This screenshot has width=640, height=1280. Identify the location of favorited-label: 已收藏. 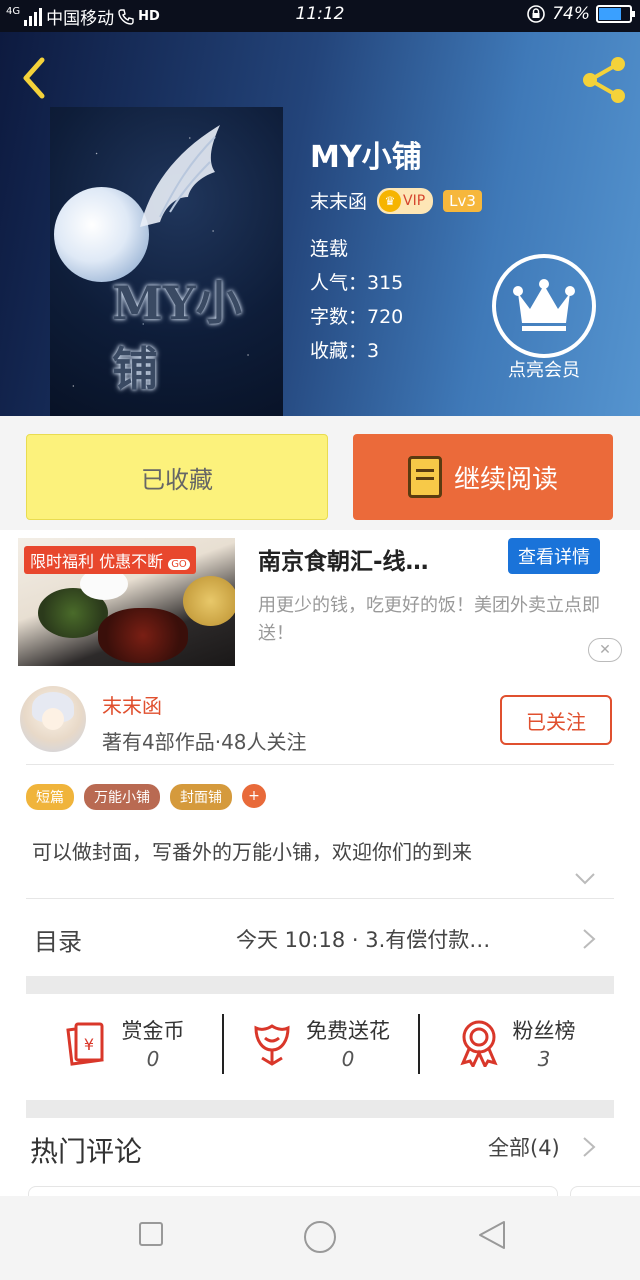
(177, 479).